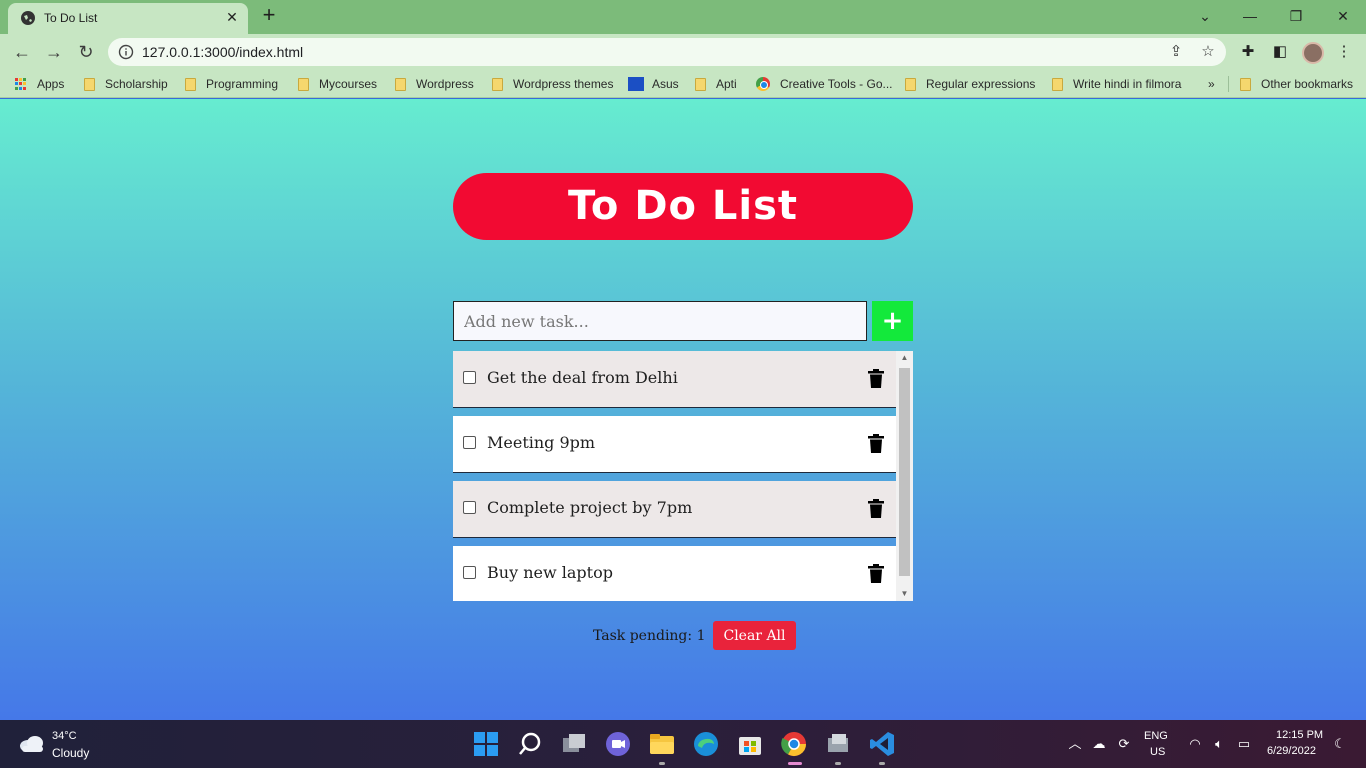  What do you see at coordinates (665, 84) in the screenshot?
I see `bookmark-label: Asus` at bounding box center [665, 84].